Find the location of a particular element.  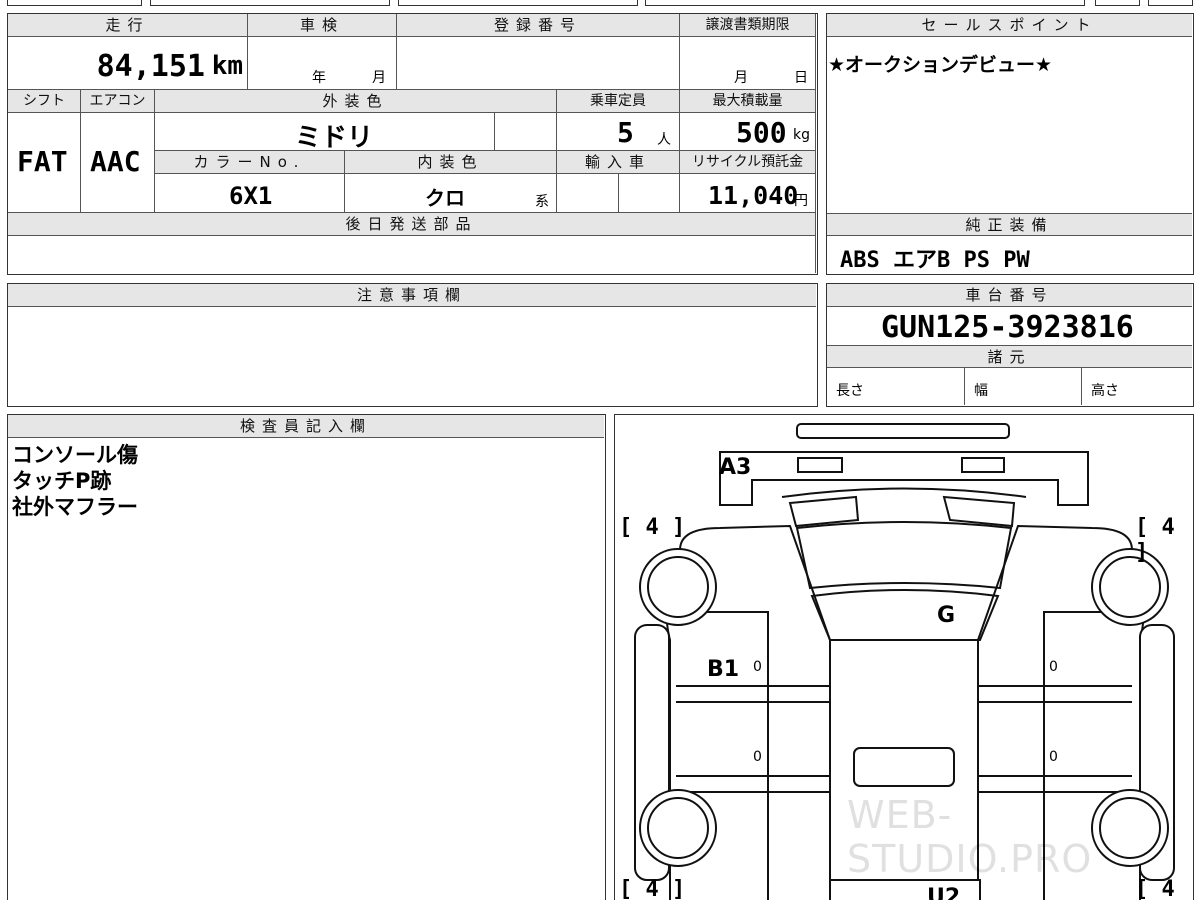

inspector-line: タッチP跡 is located at coordinates (62, 481).